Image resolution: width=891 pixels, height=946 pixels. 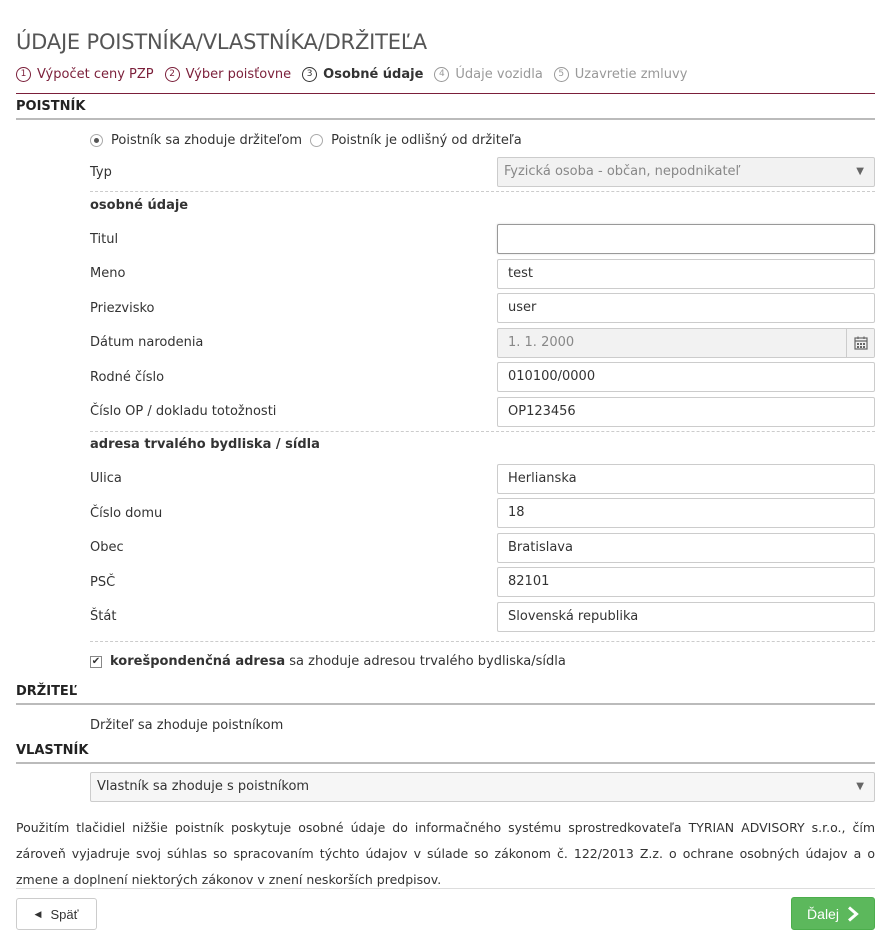 I want to click on back-button-label: Späť, so click(x=64, y=914).